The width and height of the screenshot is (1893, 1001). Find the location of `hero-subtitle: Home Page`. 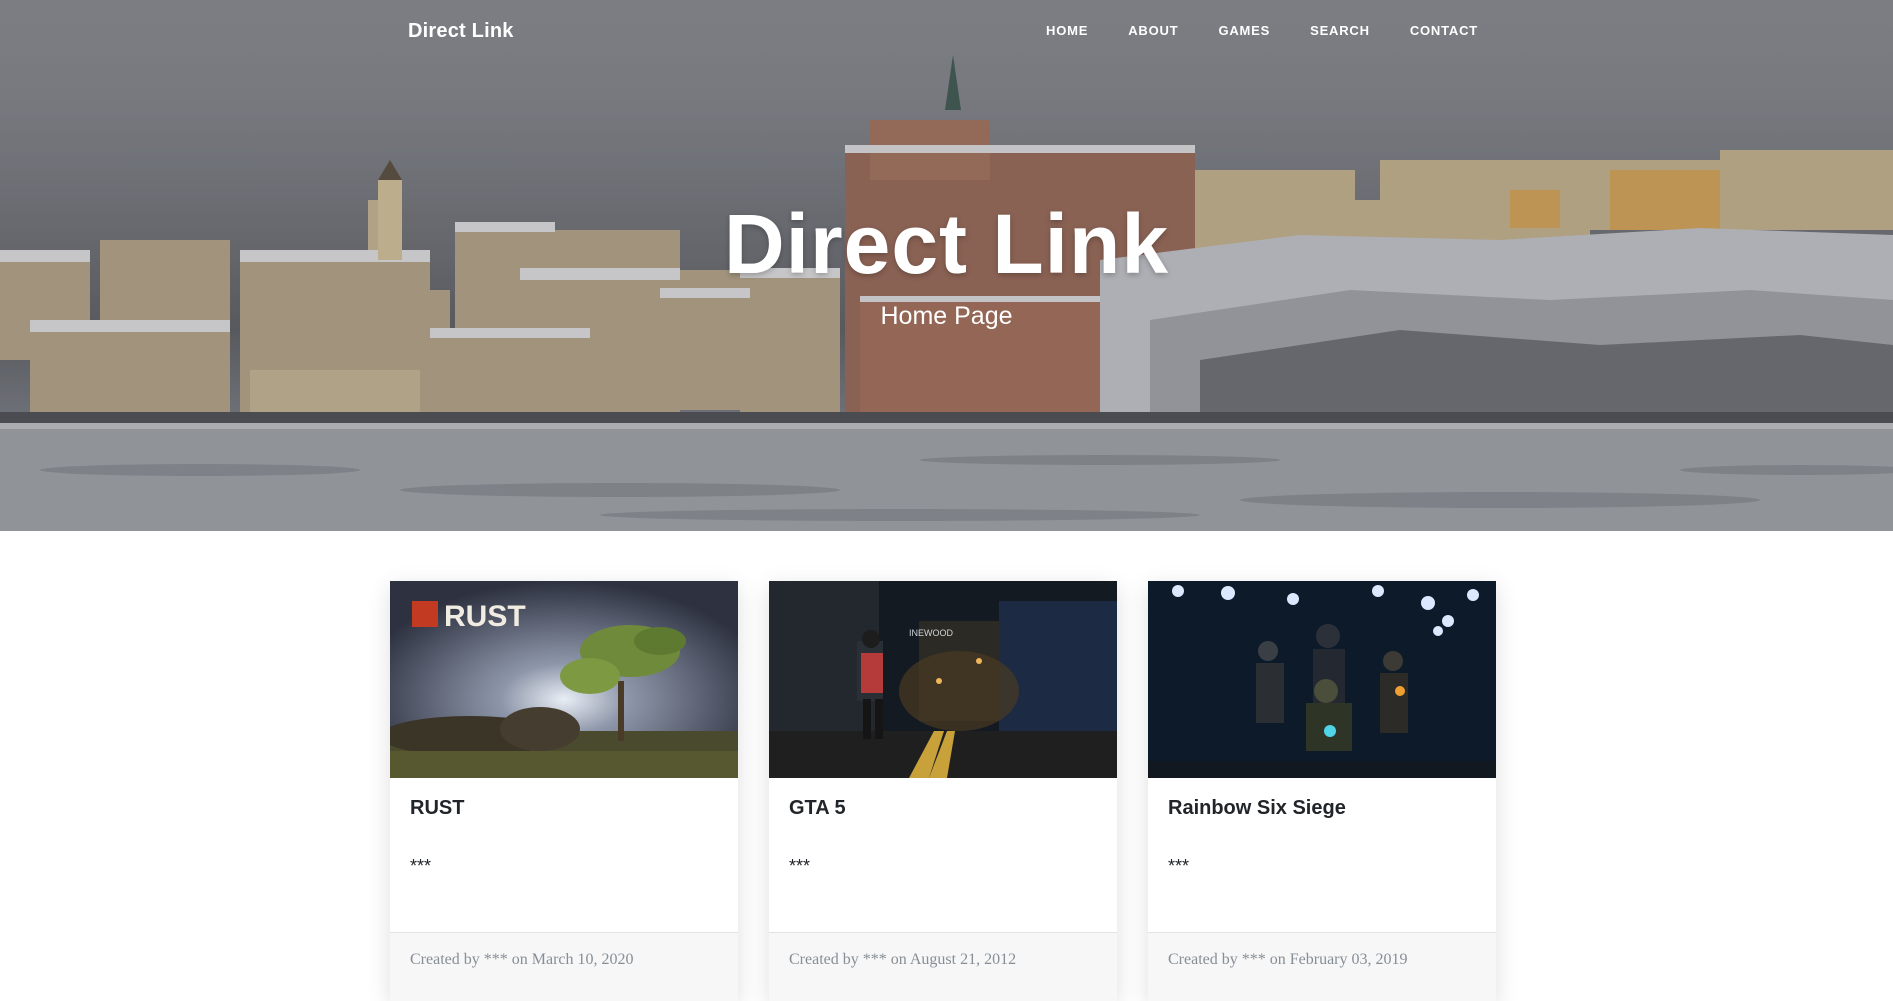

hero-subtitle: Home Page is located at coordinates (946, 316).